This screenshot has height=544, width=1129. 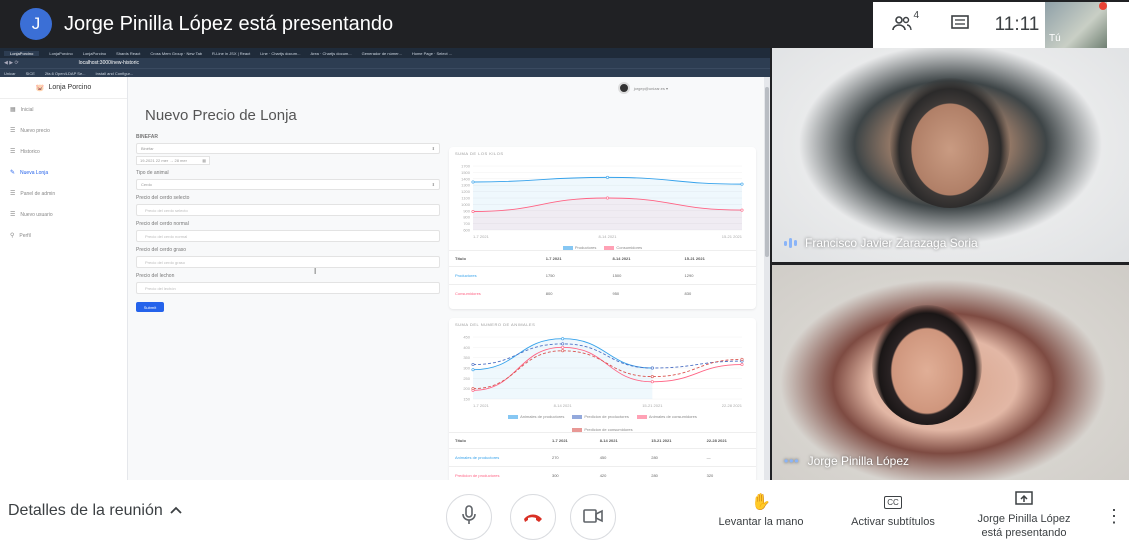 What do you see at coordinates (288, 210) in the screenshot?
I see `price-input: Precio del cerdo selecto` at bounding box center [288, 210].